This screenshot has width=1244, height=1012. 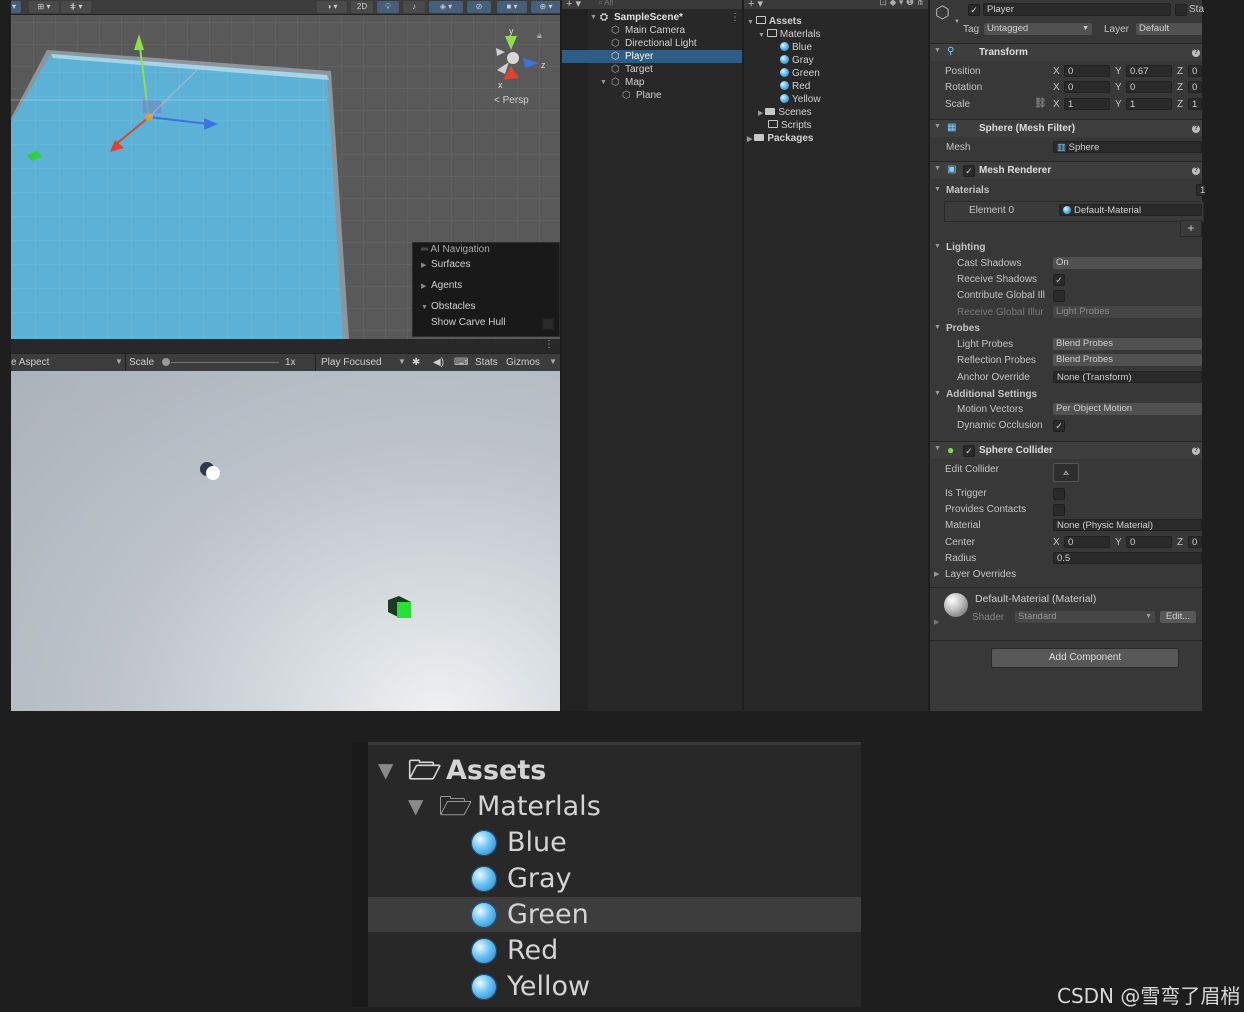 What do you see at coordinates (991, 394) in the screenshot?
I see `additional-settings-foldout: Additional Settings` at bounding box center [991, 394].